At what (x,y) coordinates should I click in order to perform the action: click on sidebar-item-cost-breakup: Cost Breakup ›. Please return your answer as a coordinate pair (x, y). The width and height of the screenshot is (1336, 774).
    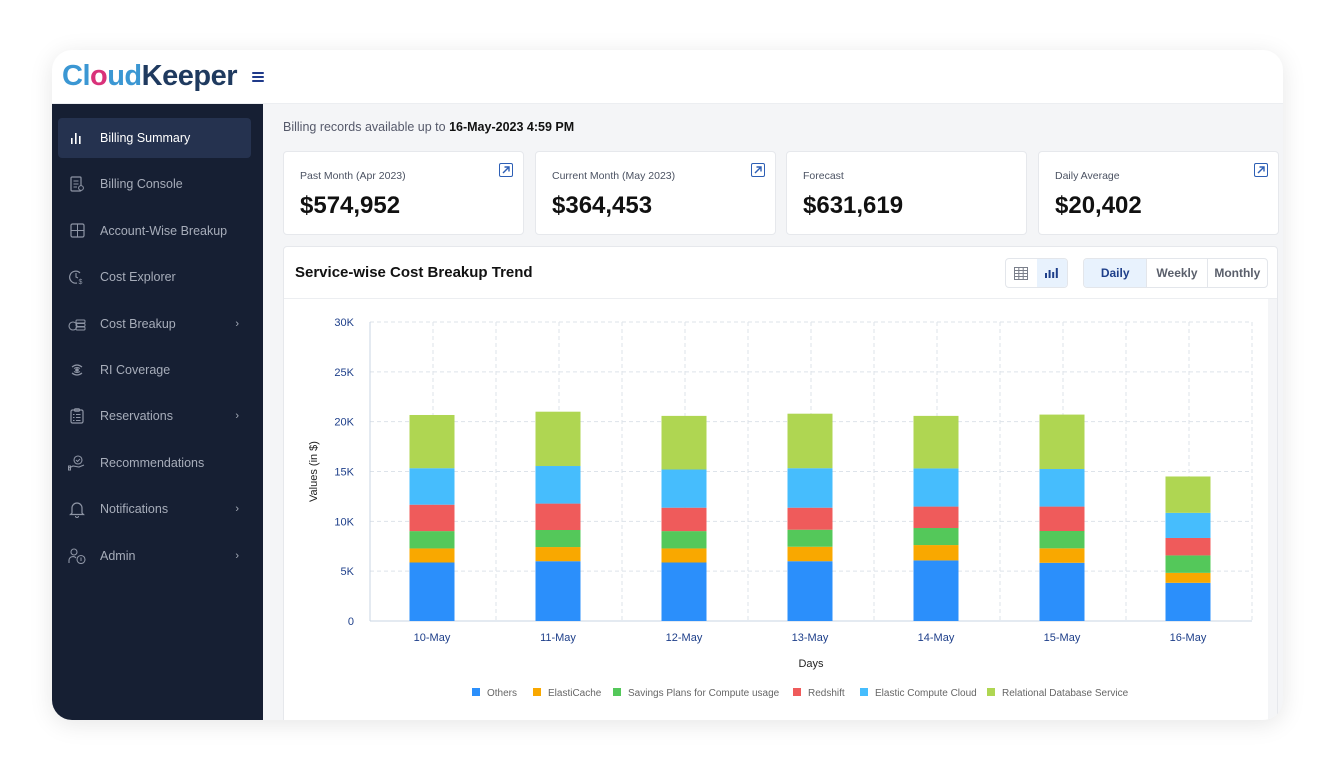
    Looking at the image, I should click on (154, 324).